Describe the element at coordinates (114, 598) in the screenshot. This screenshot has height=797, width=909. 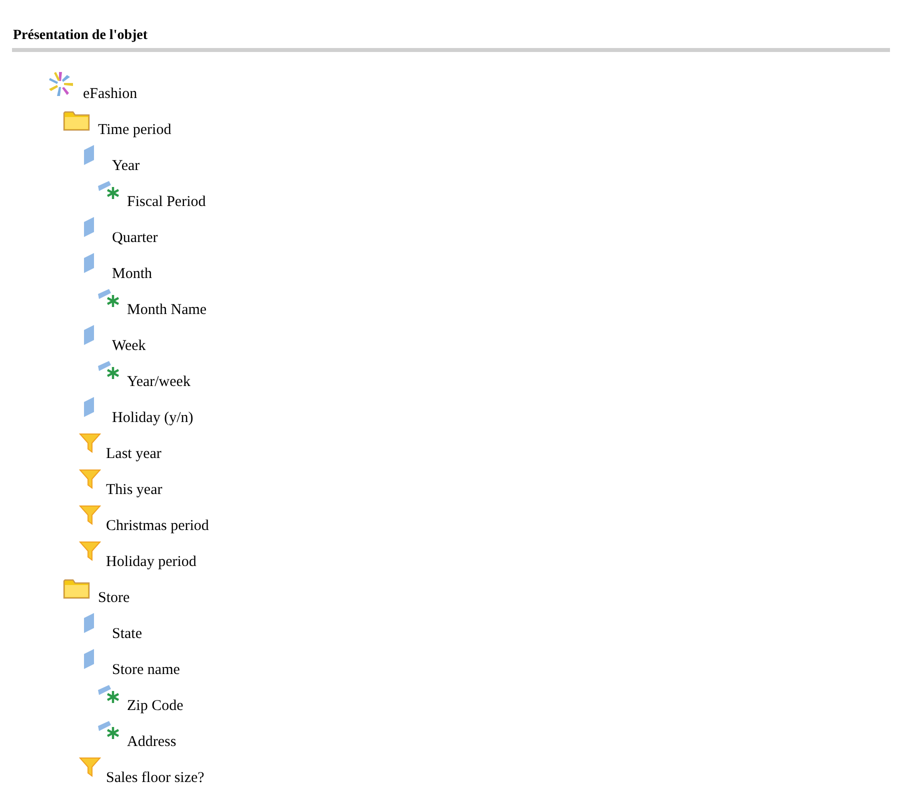
I see `tree-item-label: Store` at that location.